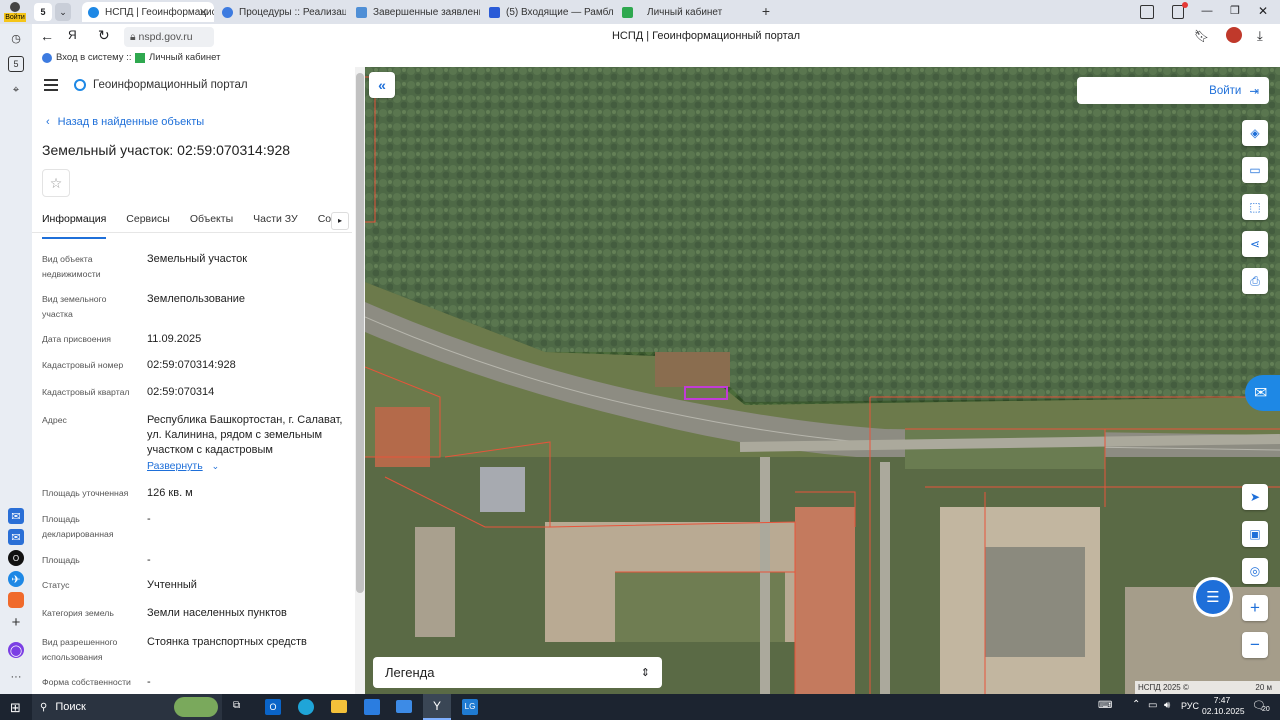  Describe the element at coordinates (127, 707) in the screenshot. I see `taskbar-search: ⚲ Поиск` at that location.